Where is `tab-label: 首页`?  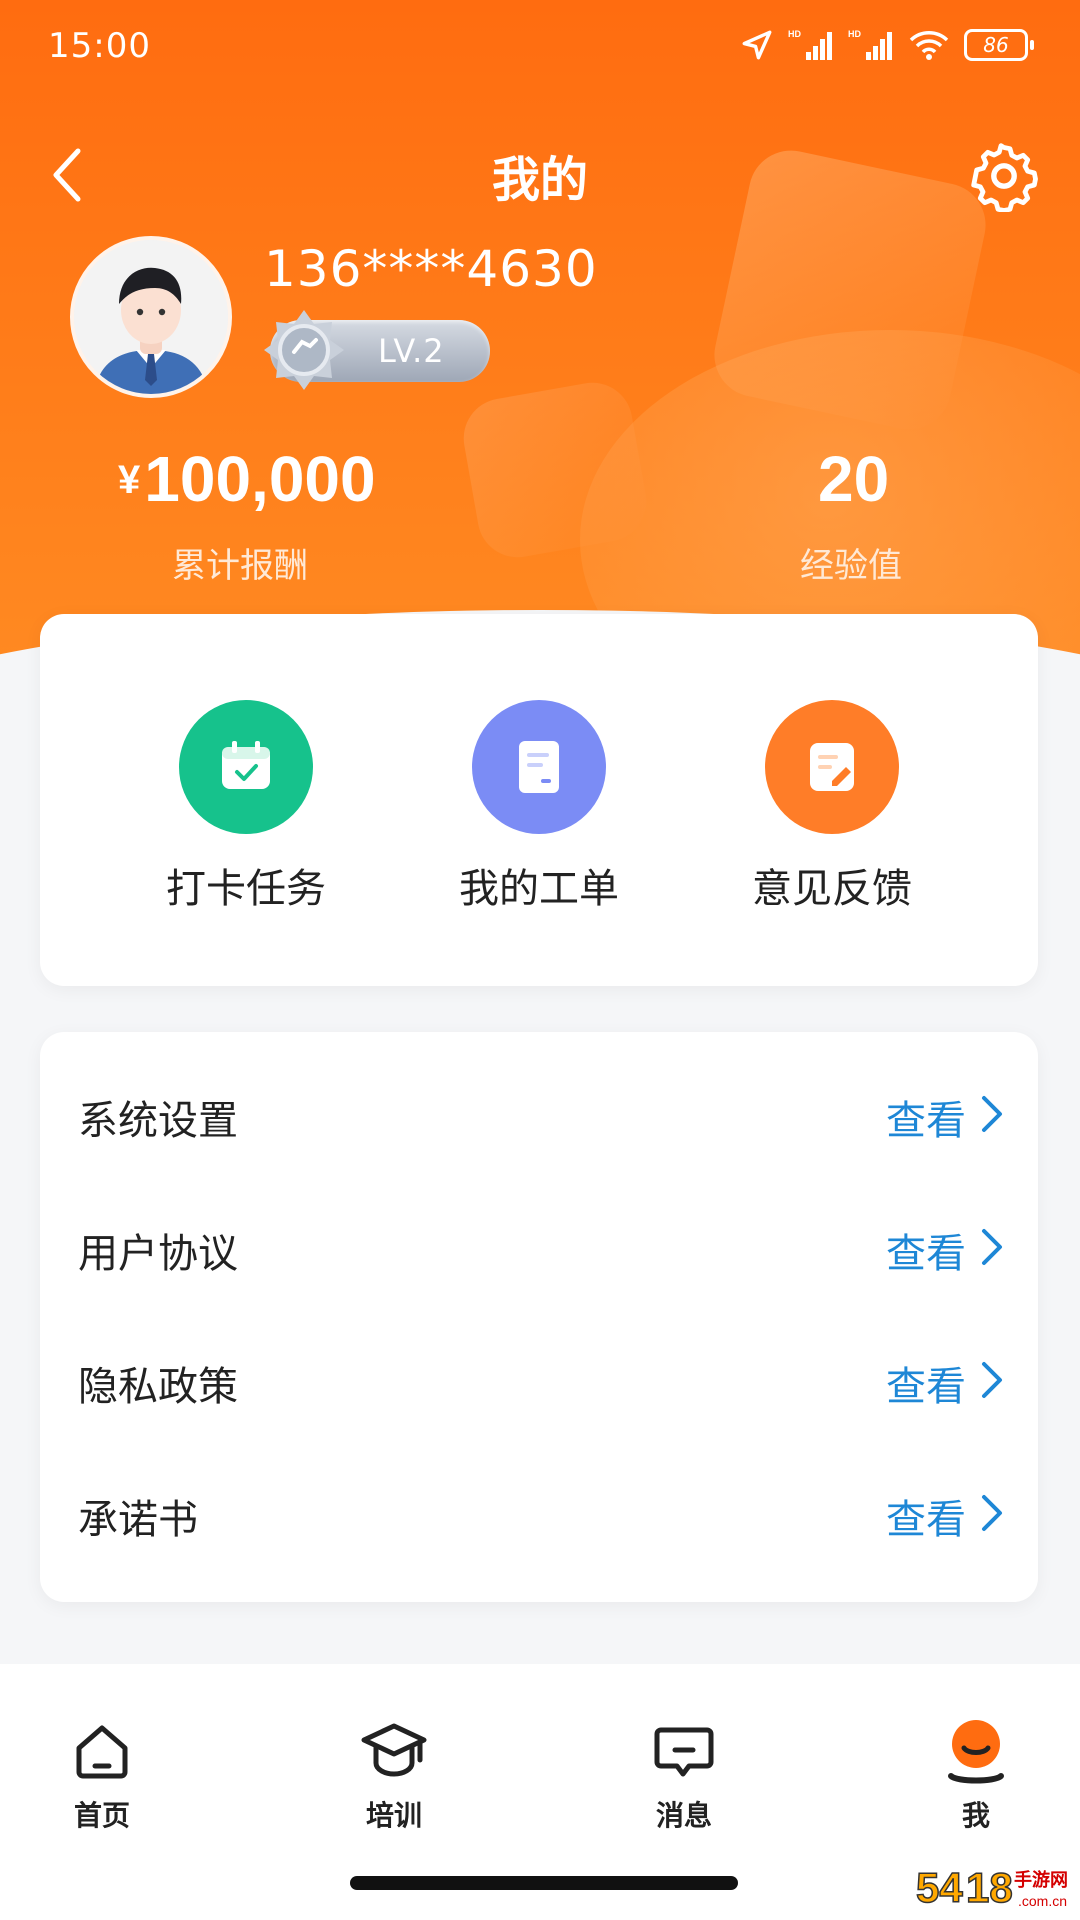
tab-label: 首页 is located at coordinates (101, 1815).